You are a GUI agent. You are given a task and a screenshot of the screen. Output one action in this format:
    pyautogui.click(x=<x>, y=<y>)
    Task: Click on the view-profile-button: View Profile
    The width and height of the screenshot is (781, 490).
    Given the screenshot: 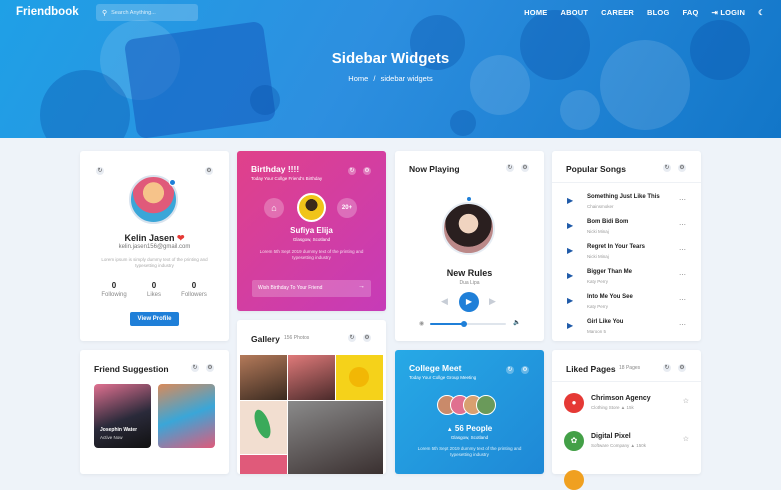 What is the action you would take?
    pyautogui.click(x=154, y=319)
    